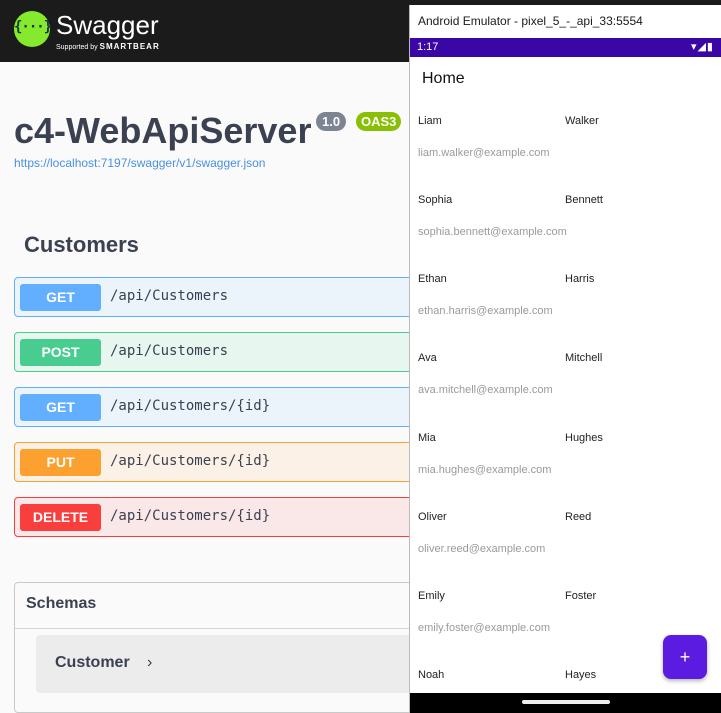 The height and width of the screenshot is (713, 721). What do you see at coordinates (163, 130) in the screenshot?
I see `api-title: c4-WebApiServer` at bounding box center [163, 130].